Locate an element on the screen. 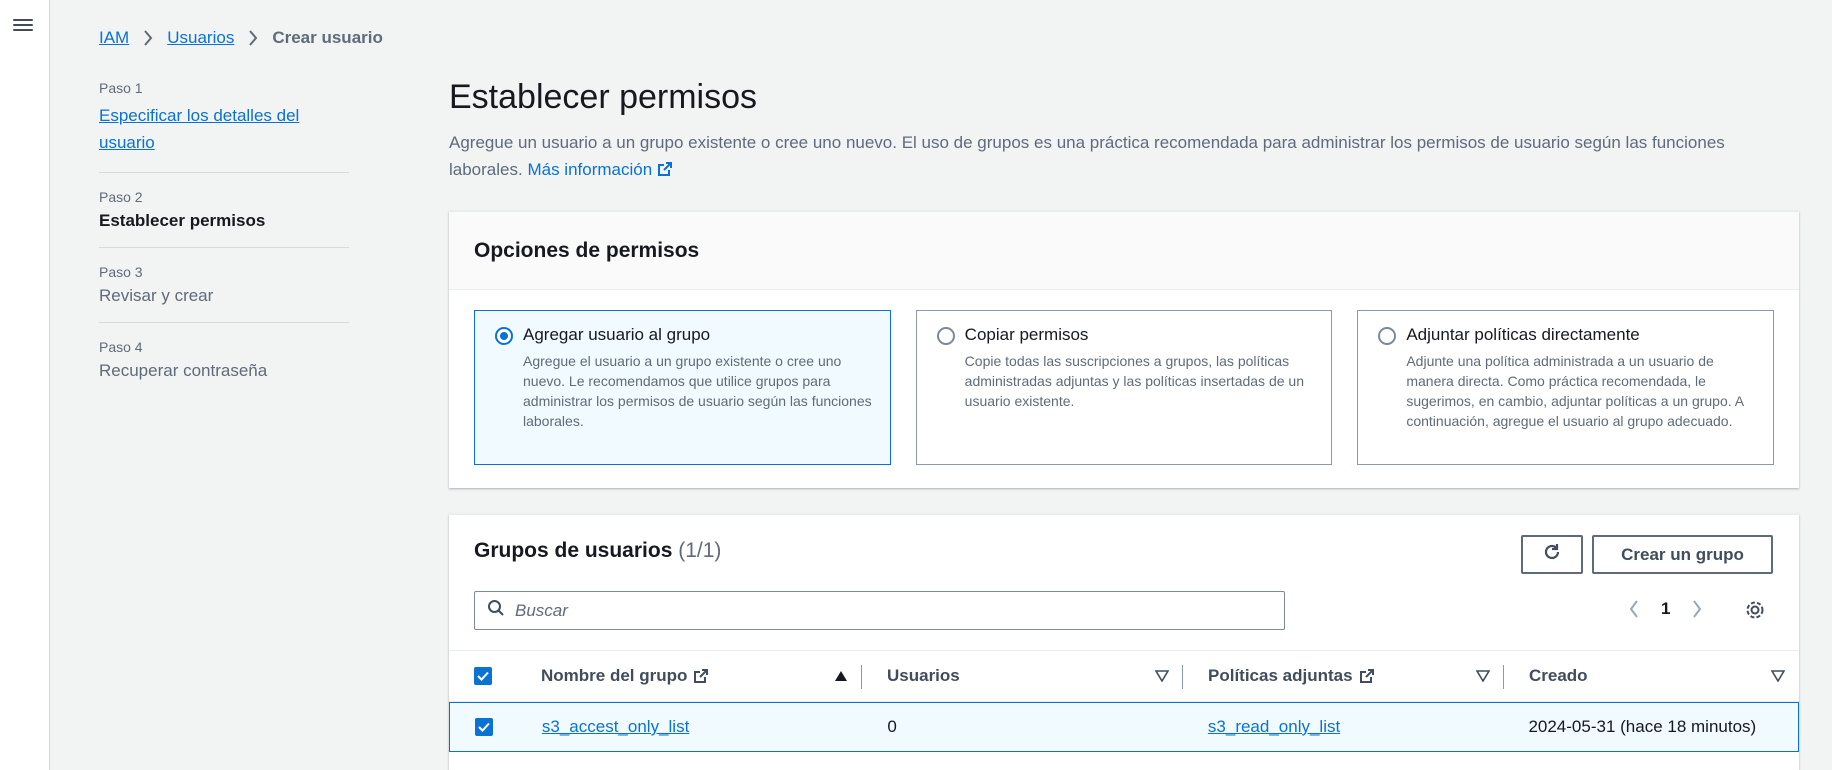 This screenshot has width=1832, height=770. policies-cell: s3_read_only_list is located at coordinates (1343, 727).